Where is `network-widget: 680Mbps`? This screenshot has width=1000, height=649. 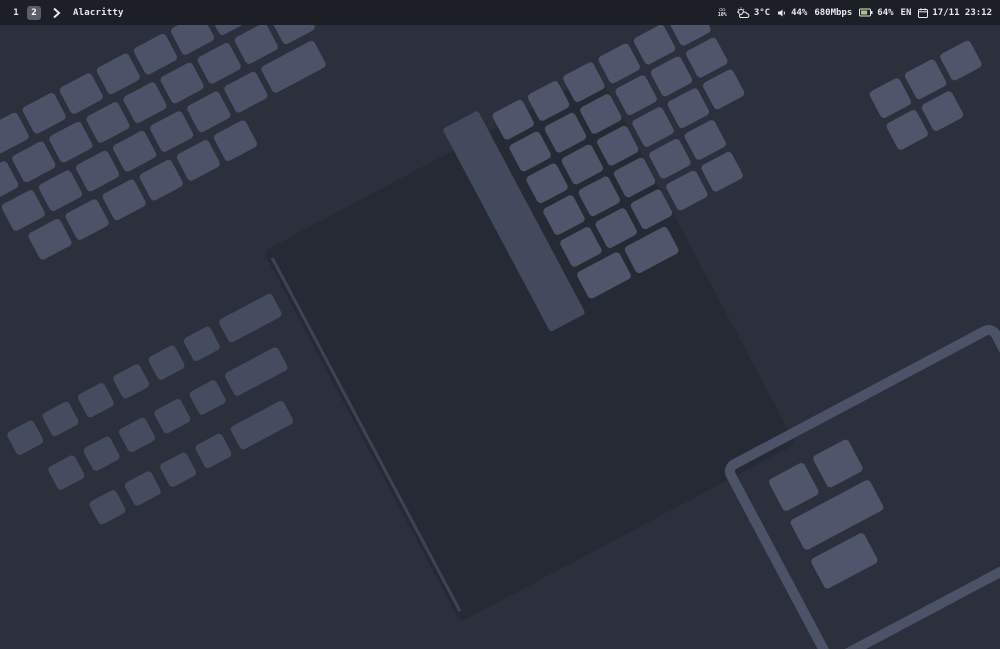
network-widget: 680Mbps is located at coordinates (833, 13).